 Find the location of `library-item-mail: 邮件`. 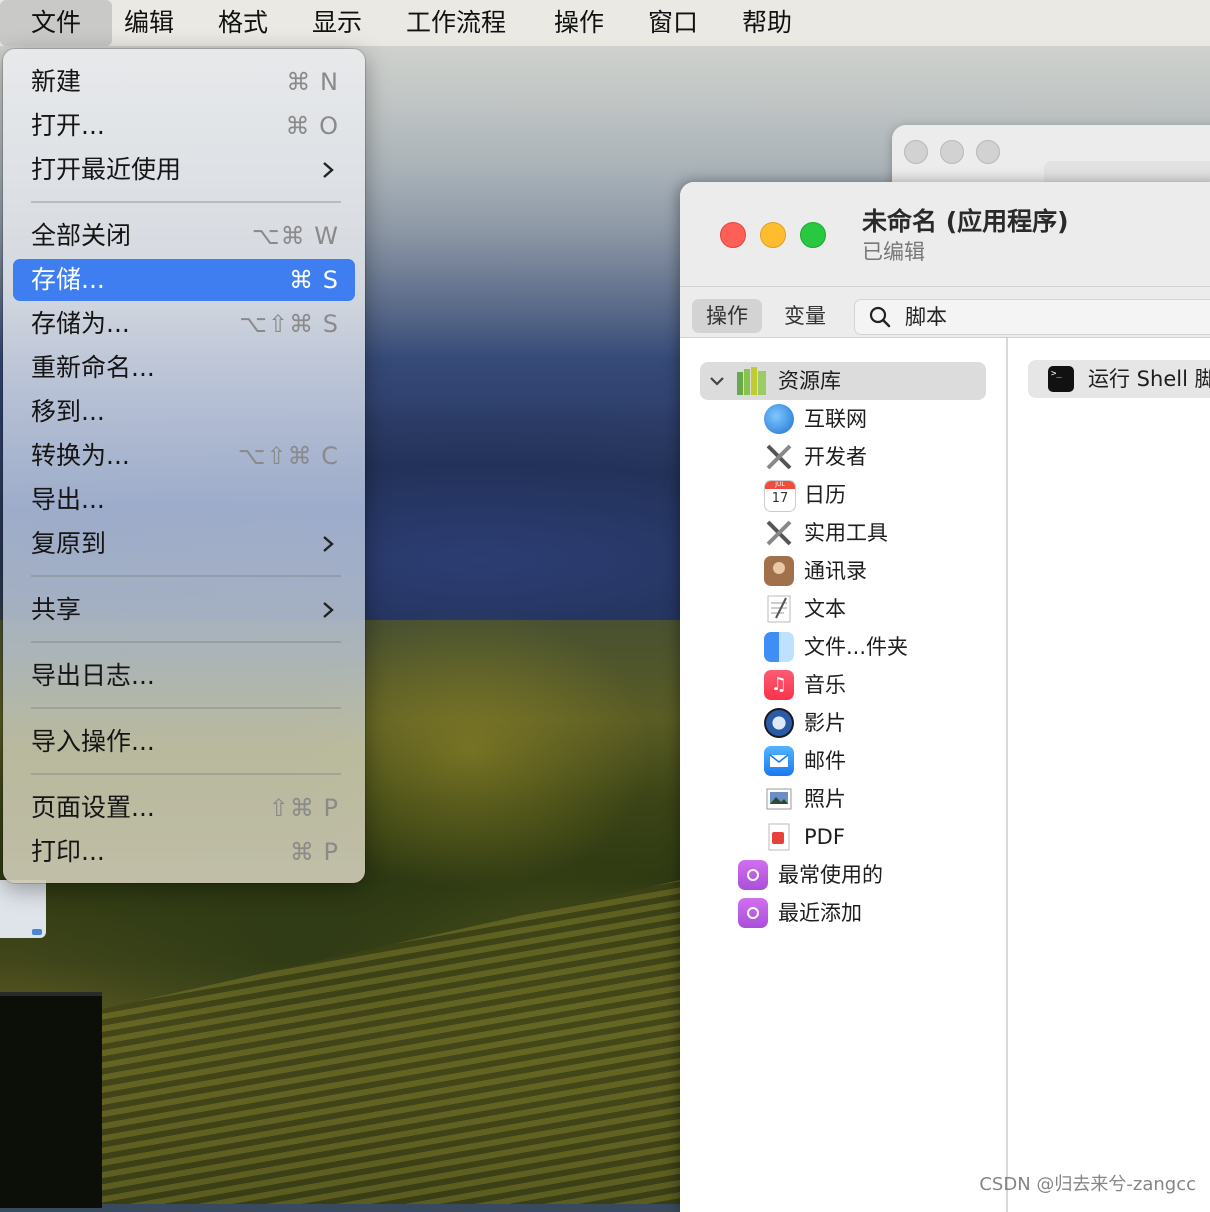

library-item-mail: 邮件 is located at coordinates (884, 761).